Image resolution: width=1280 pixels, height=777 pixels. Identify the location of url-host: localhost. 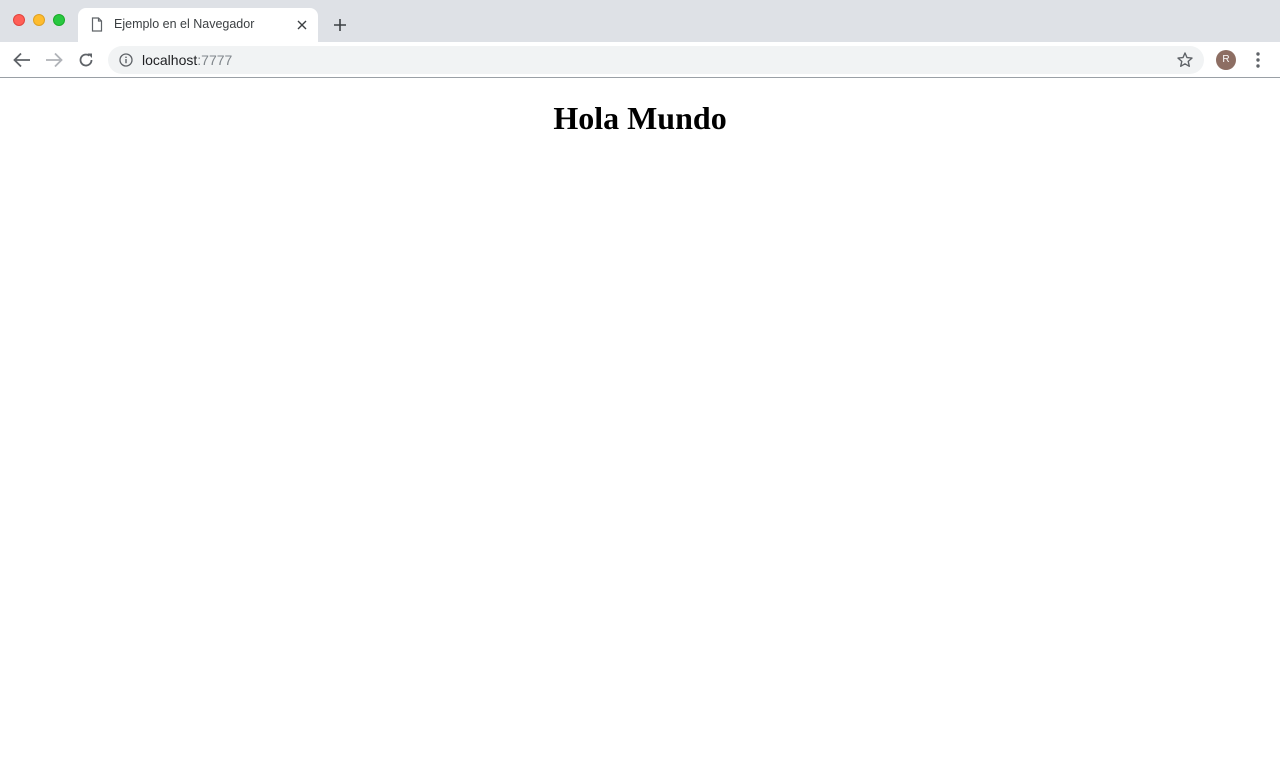
(170, 60).